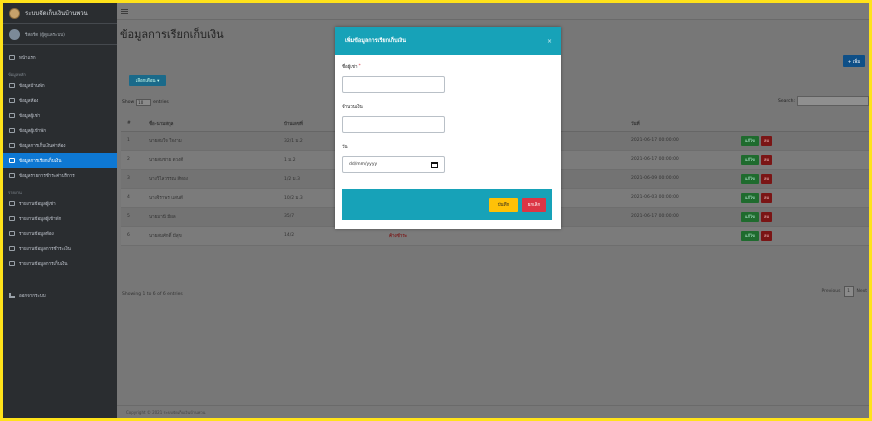 Image resolution: width=872 pixels, height=421 pixels. What do you see at coordinates (161, 102) in the screenshot?
I see `entries-label: entries` at bounding box center [161, 102].